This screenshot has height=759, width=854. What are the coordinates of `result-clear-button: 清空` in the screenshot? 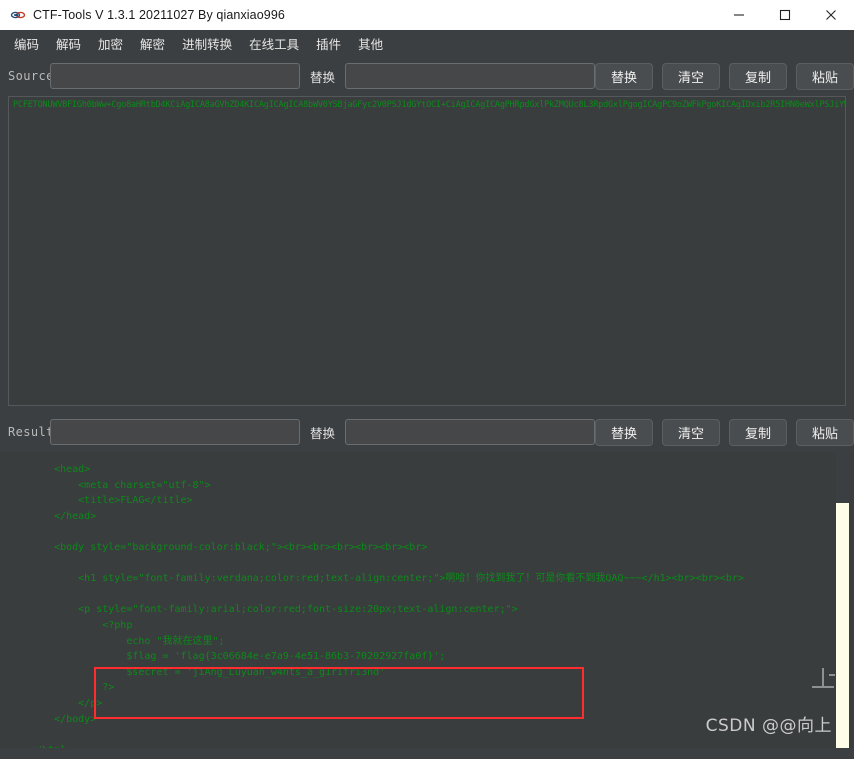 It's located at (691, 432).